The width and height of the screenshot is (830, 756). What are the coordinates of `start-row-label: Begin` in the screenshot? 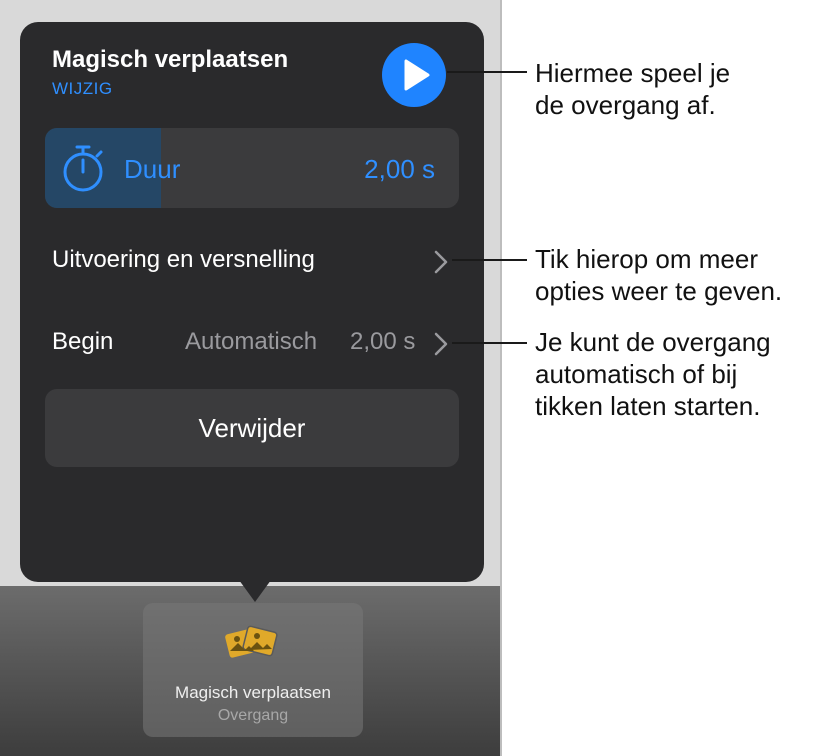 It's located at (82, 342).